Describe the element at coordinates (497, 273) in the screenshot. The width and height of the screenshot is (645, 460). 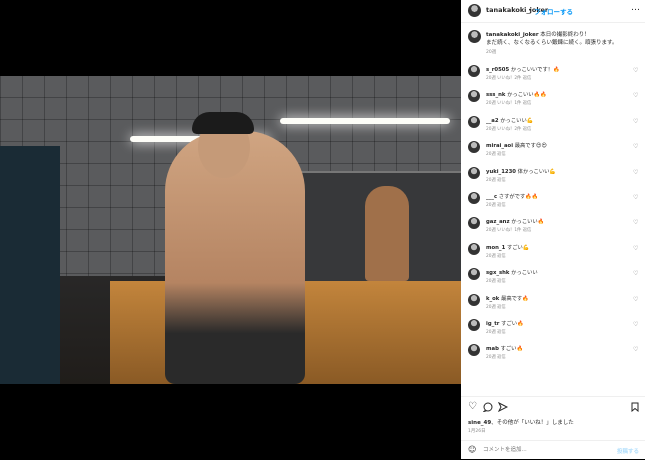
I see `comment-username: sgx_shk` at that location.